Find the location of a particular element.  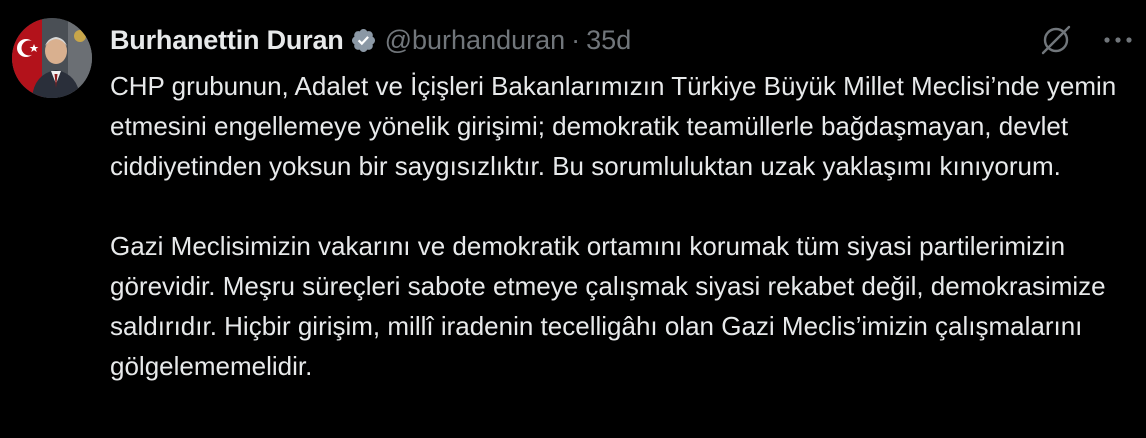

author-name: Burhanettin Duran is located at coordinates (227, 40).